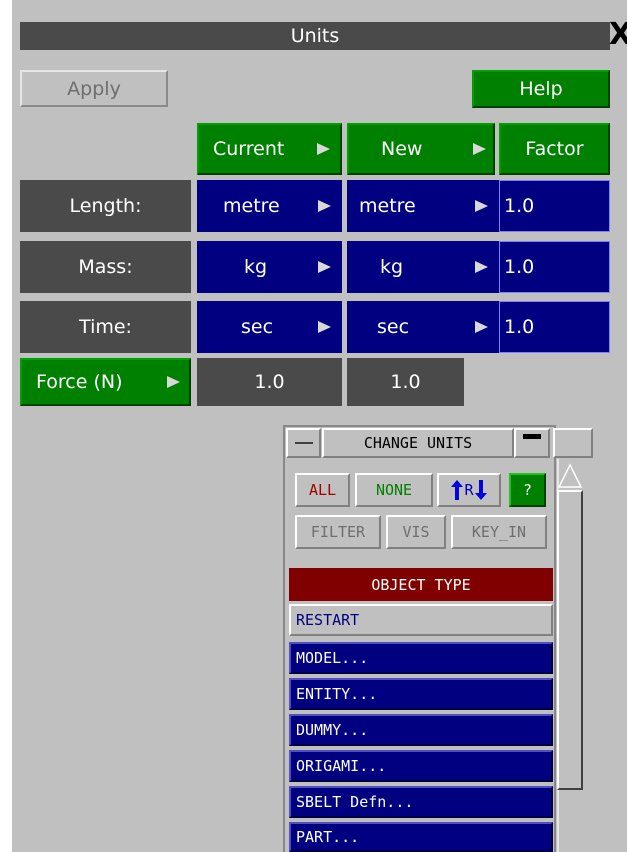 The height and width of the screenshot is (852, 627). What do you see at coordinates (105, 267) in the screenshot?
I see `mass-label: Mass:` at bounding box center [105, 267].